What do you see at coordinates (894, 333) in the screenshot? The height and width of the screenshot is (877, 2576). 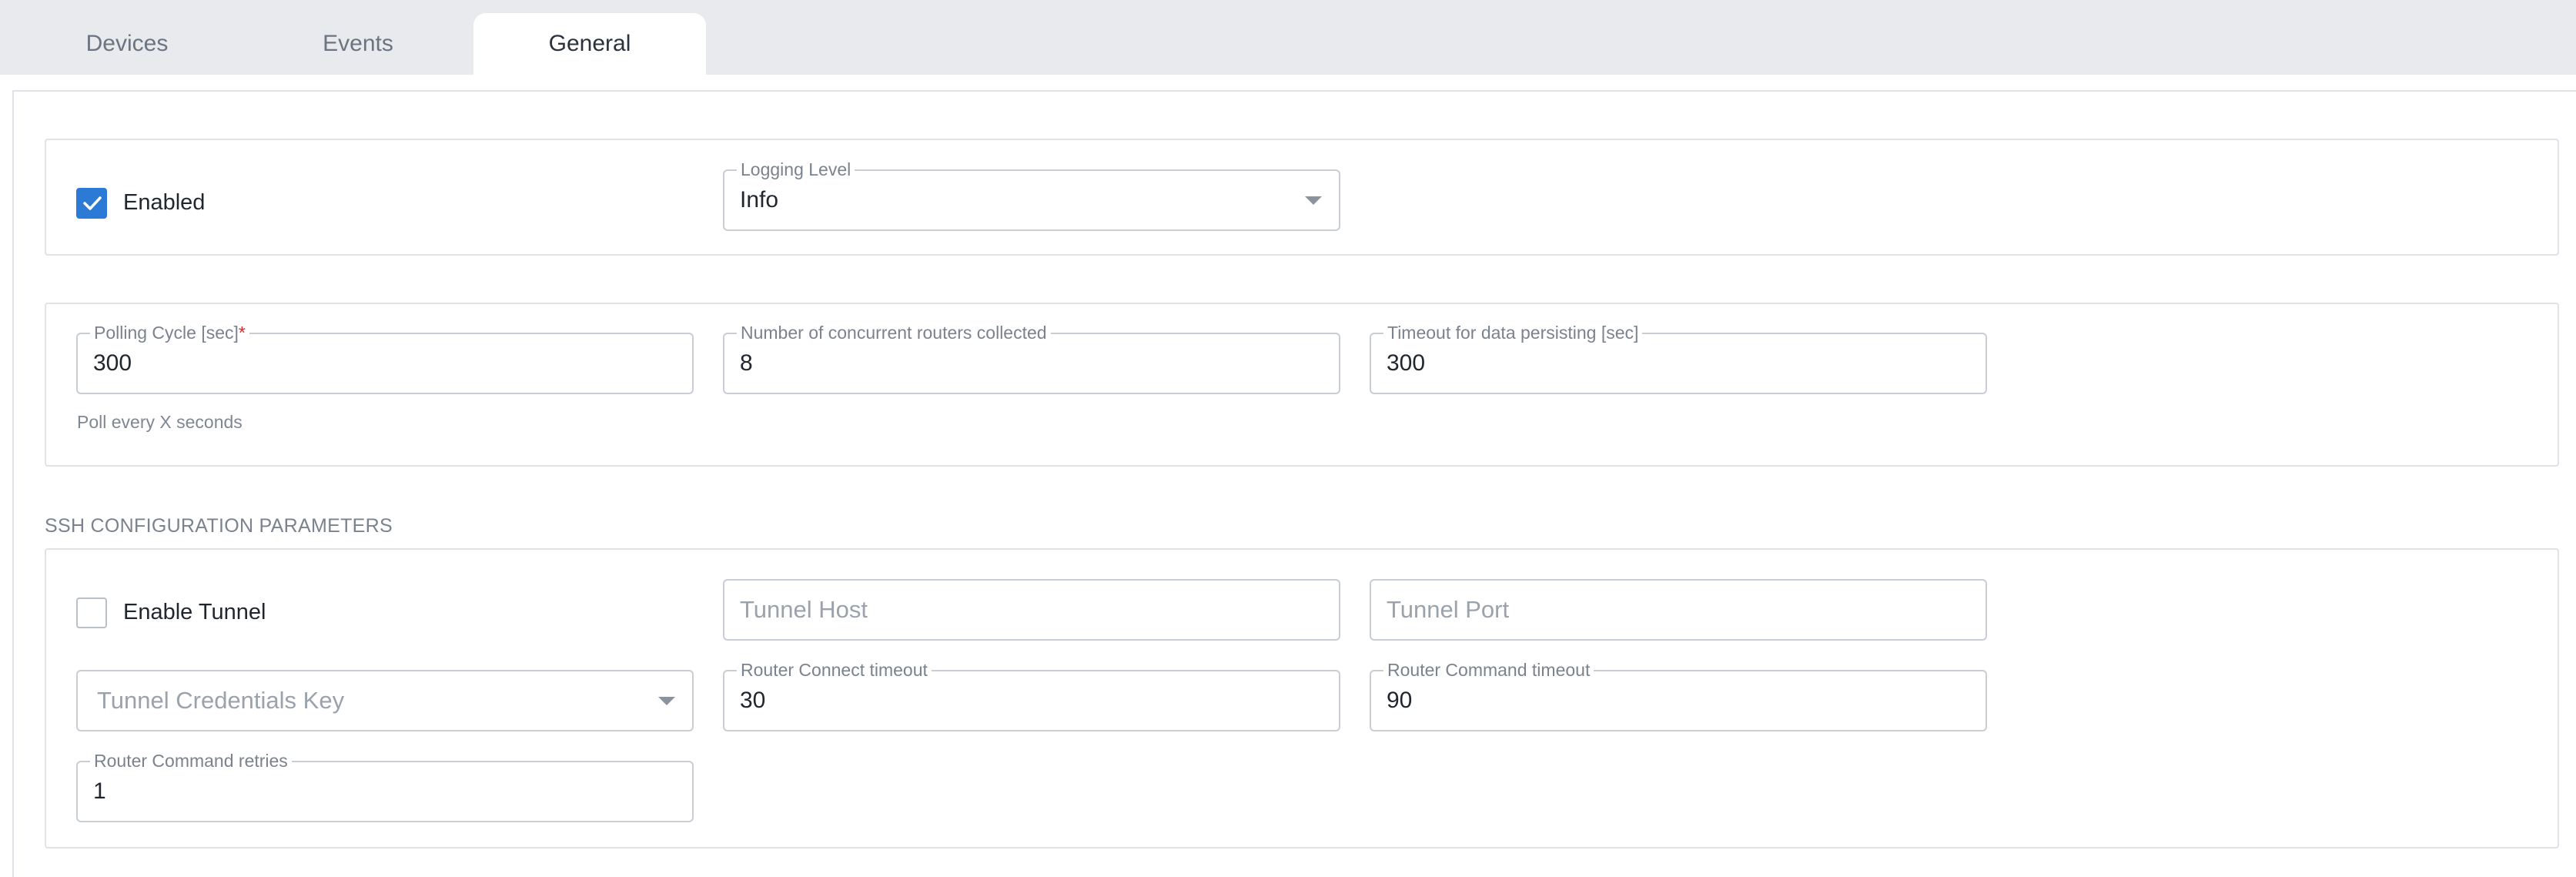 I see `concurrent-routers-label: Number of concurrent routers collected` at bounding box center [894, 333].